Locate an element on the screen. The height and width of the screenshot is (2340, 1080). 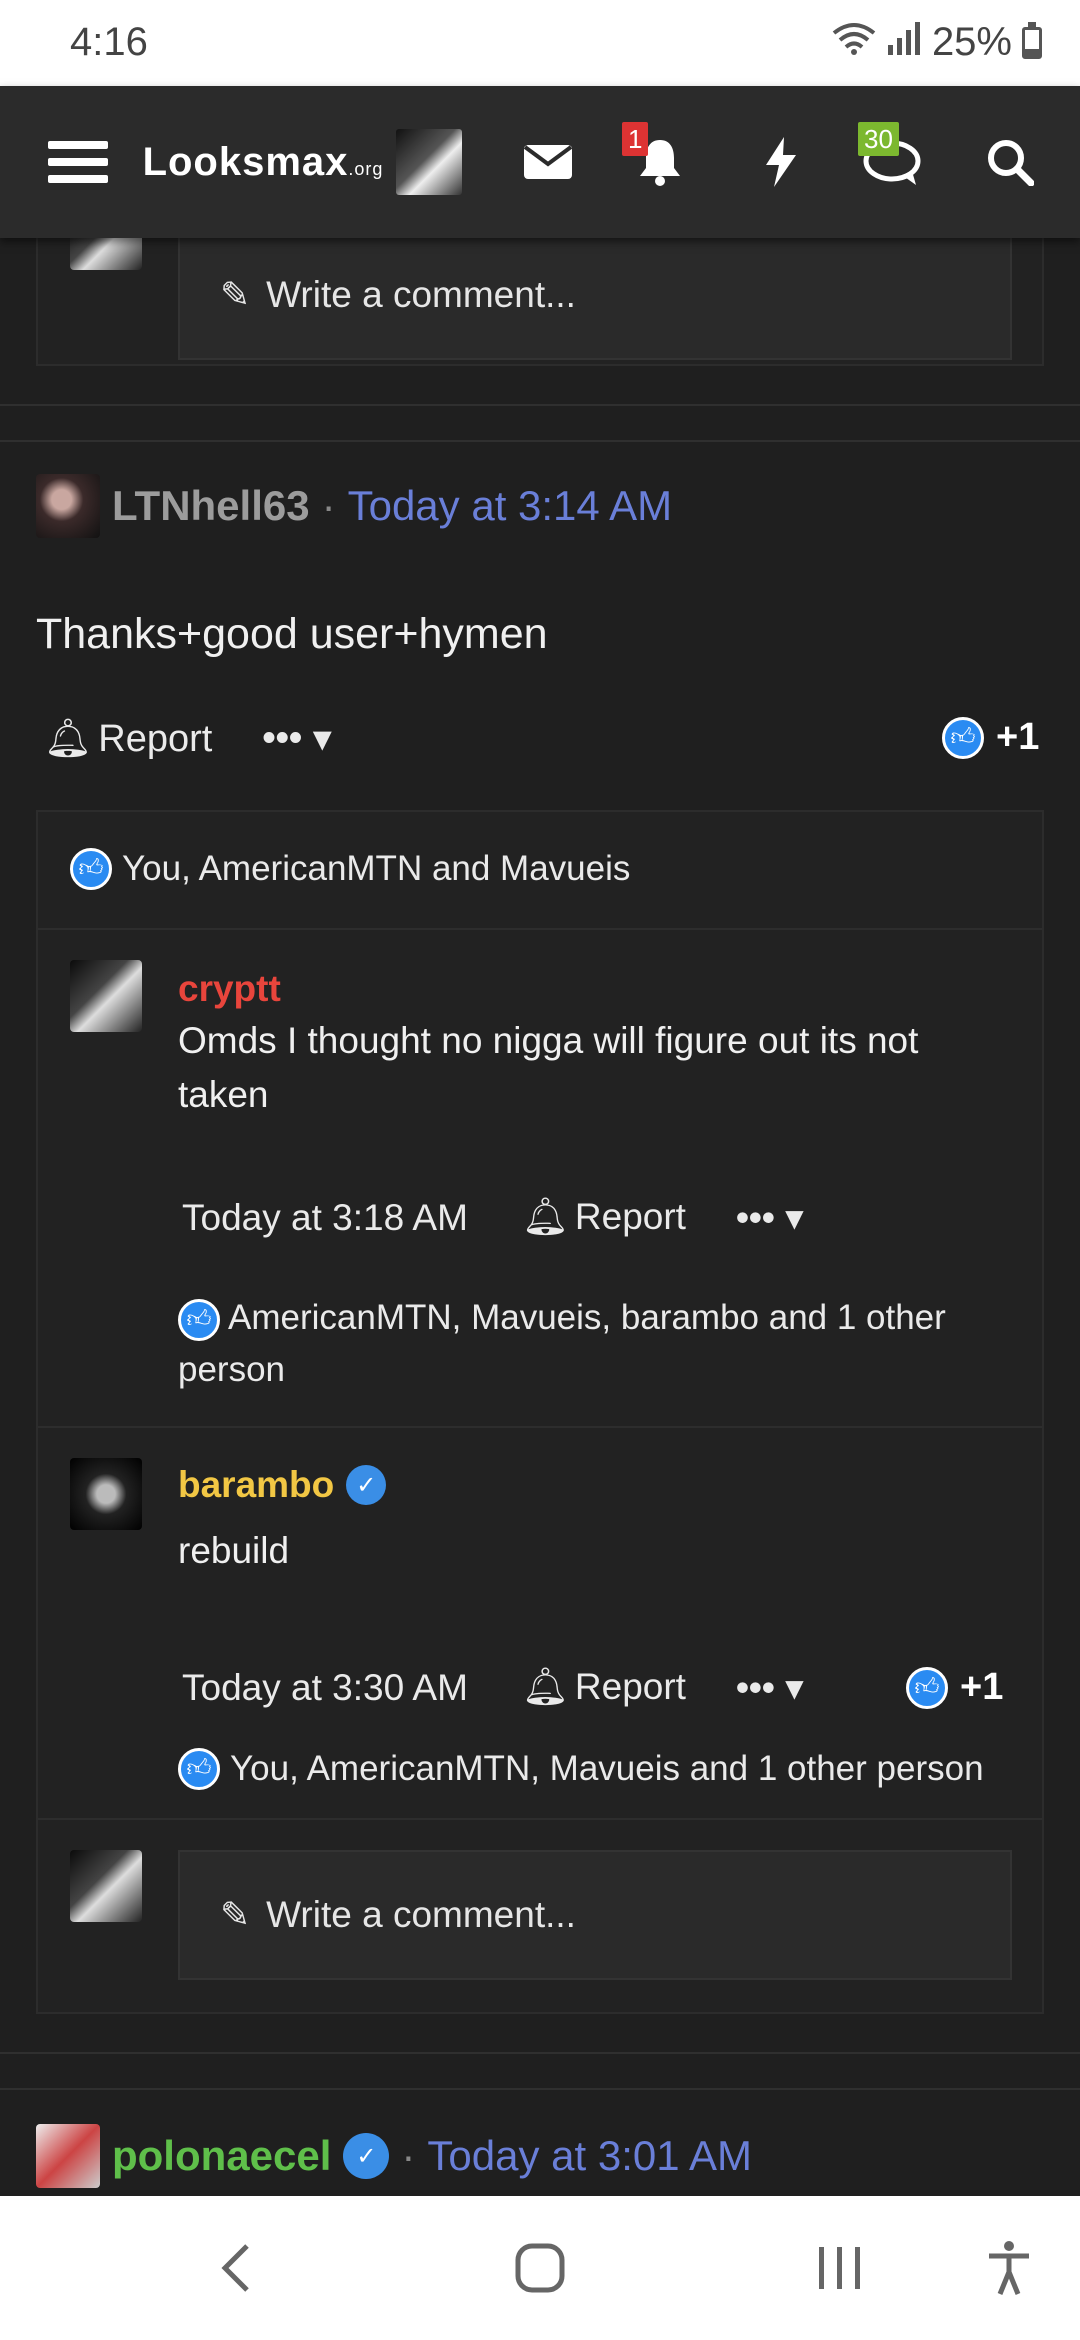
comment-username-row: barambo ✓ is located at coordinates (282, 1485).